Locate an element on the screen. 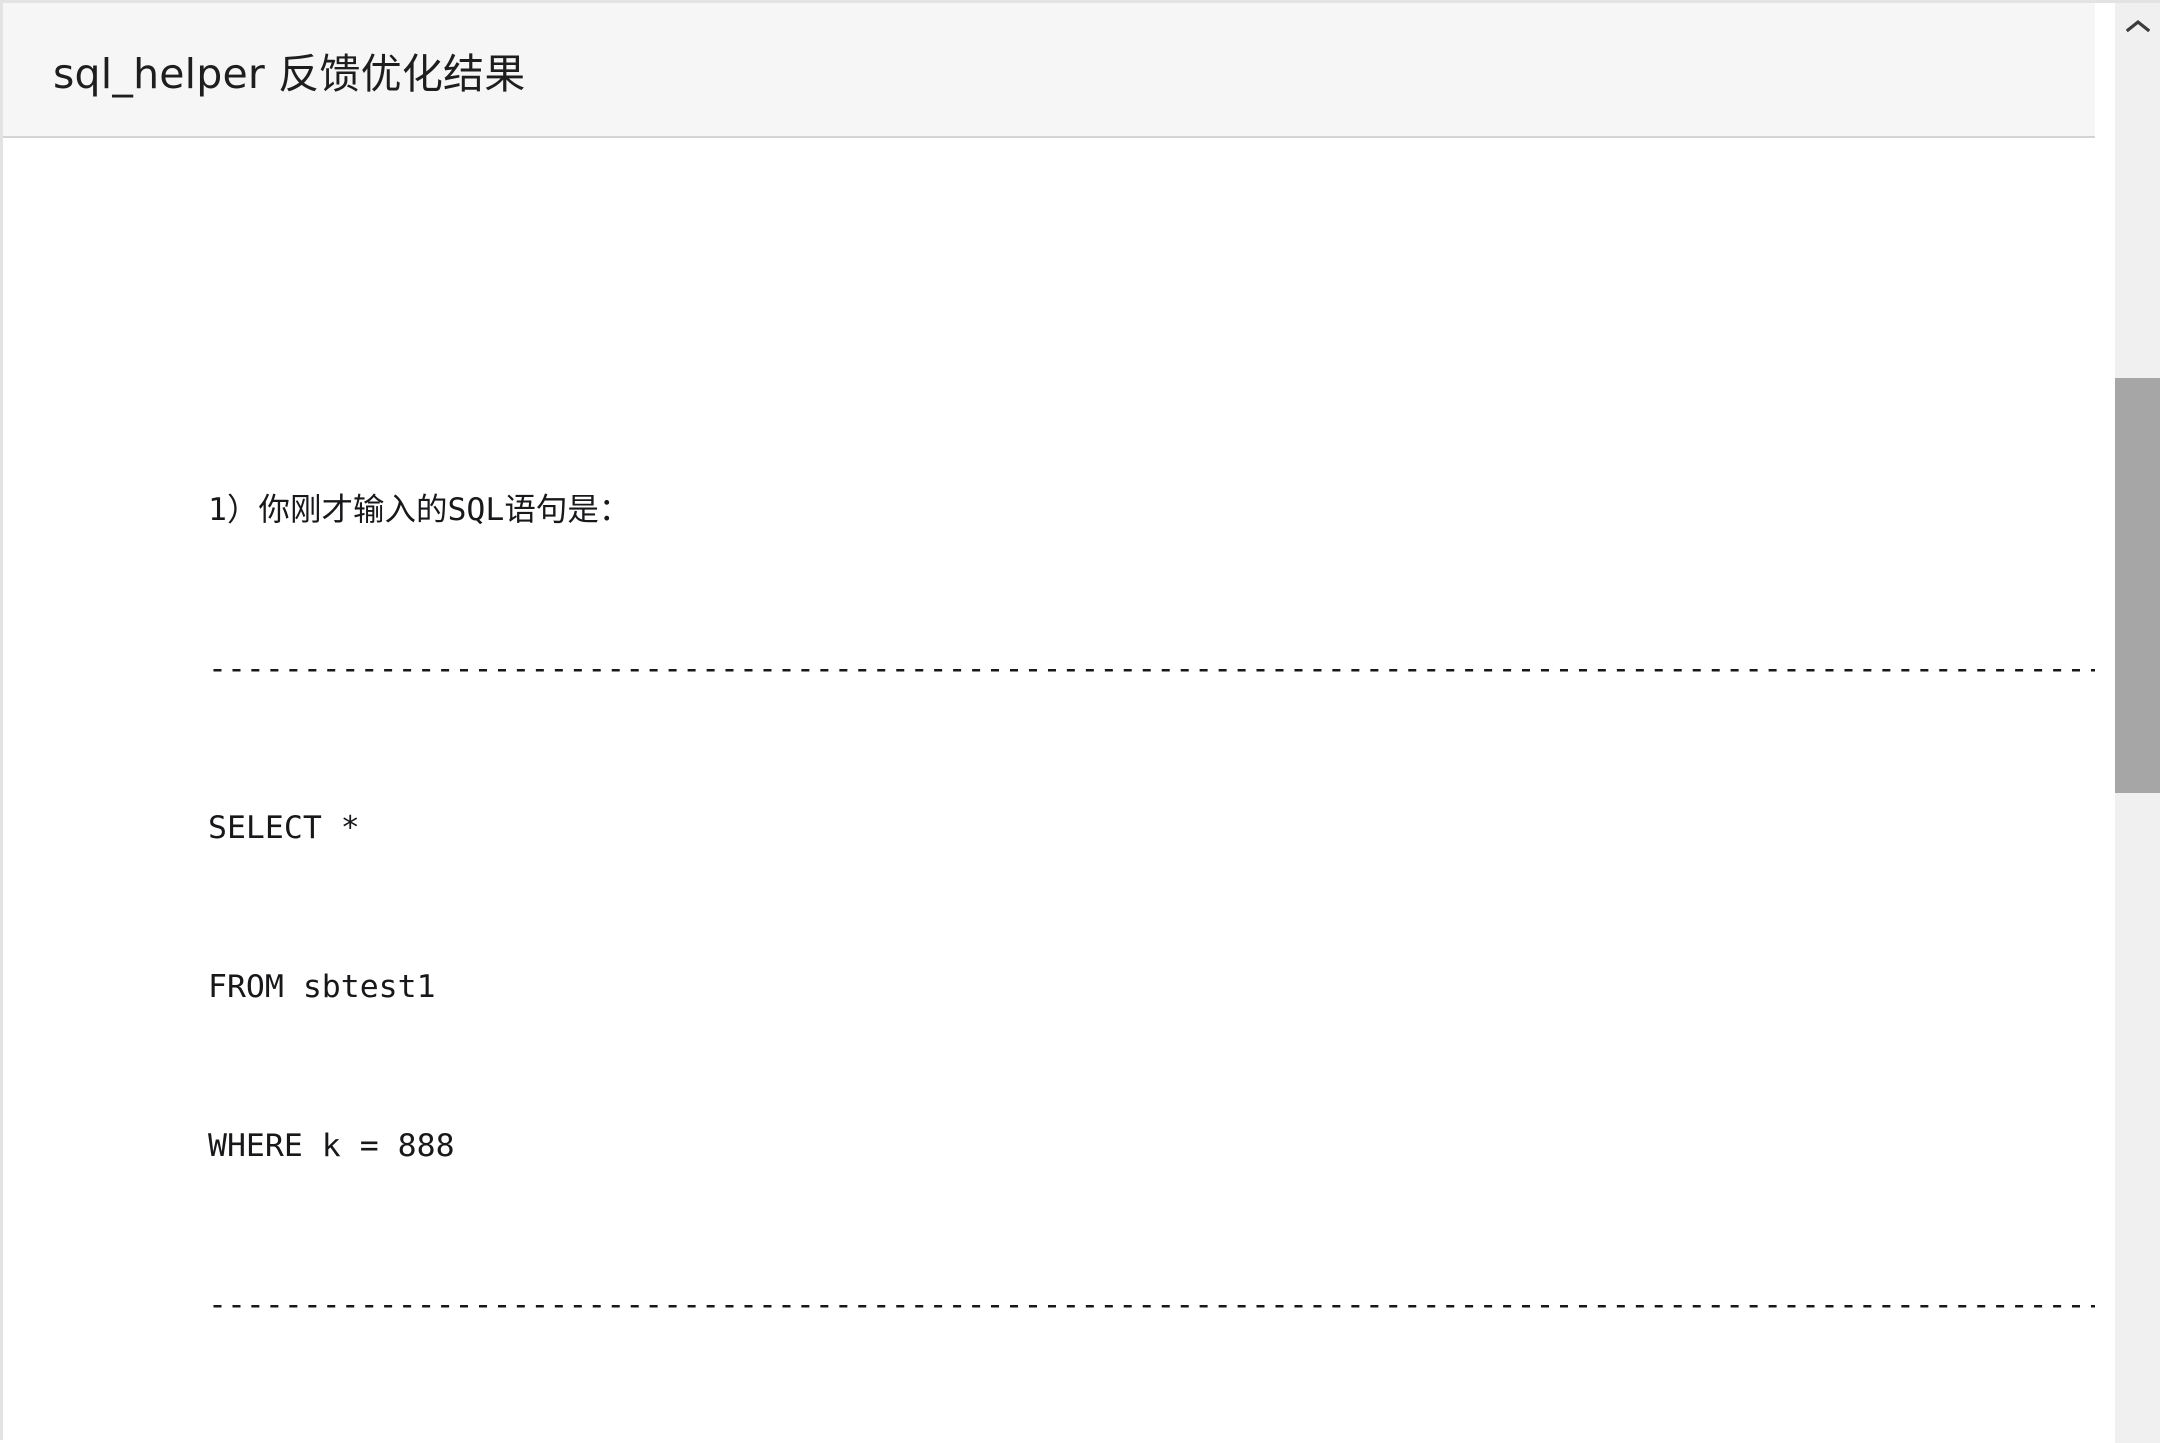  chevron-up-icon is located at coordinates (2137, 25).